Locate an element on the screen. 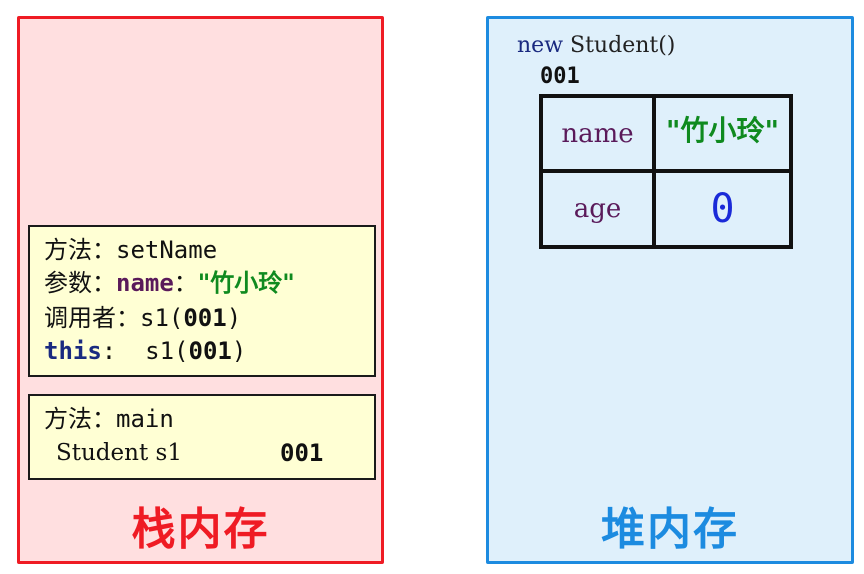 This screenshot has height=574, width=864. param-label: 参数： is located at coordinates (80, 283).